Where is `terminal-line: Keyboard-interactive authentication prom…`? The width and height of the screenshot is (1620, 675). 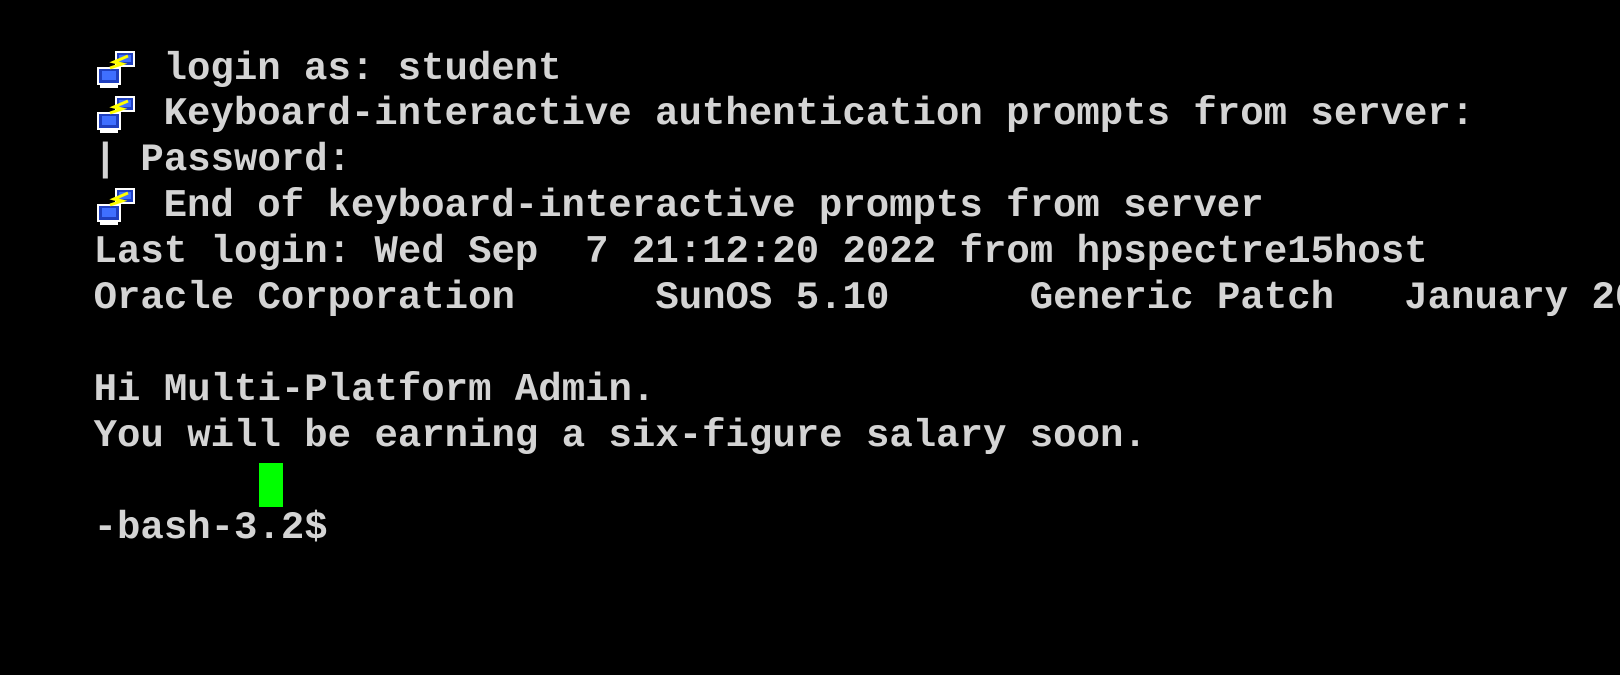
terminal-line: Keyboard-interactive authentication prom… is located at coordinates (810, 90).